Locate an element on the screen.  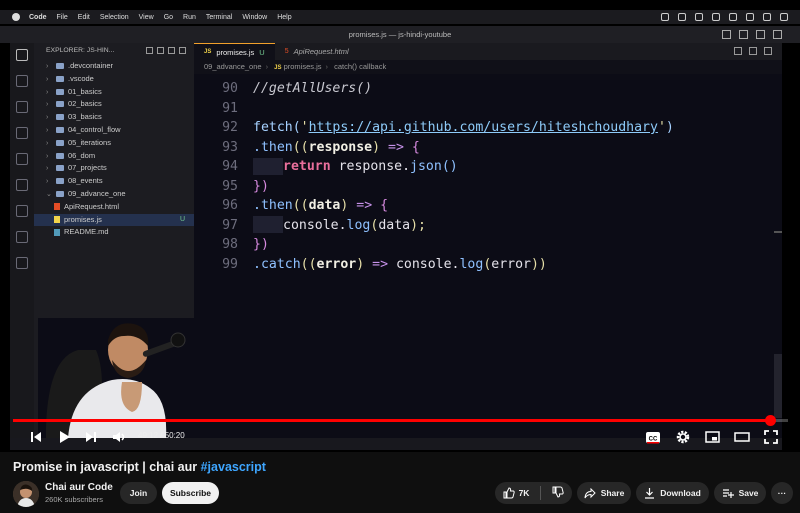
volume-icon is located at coordinates (119, 437).